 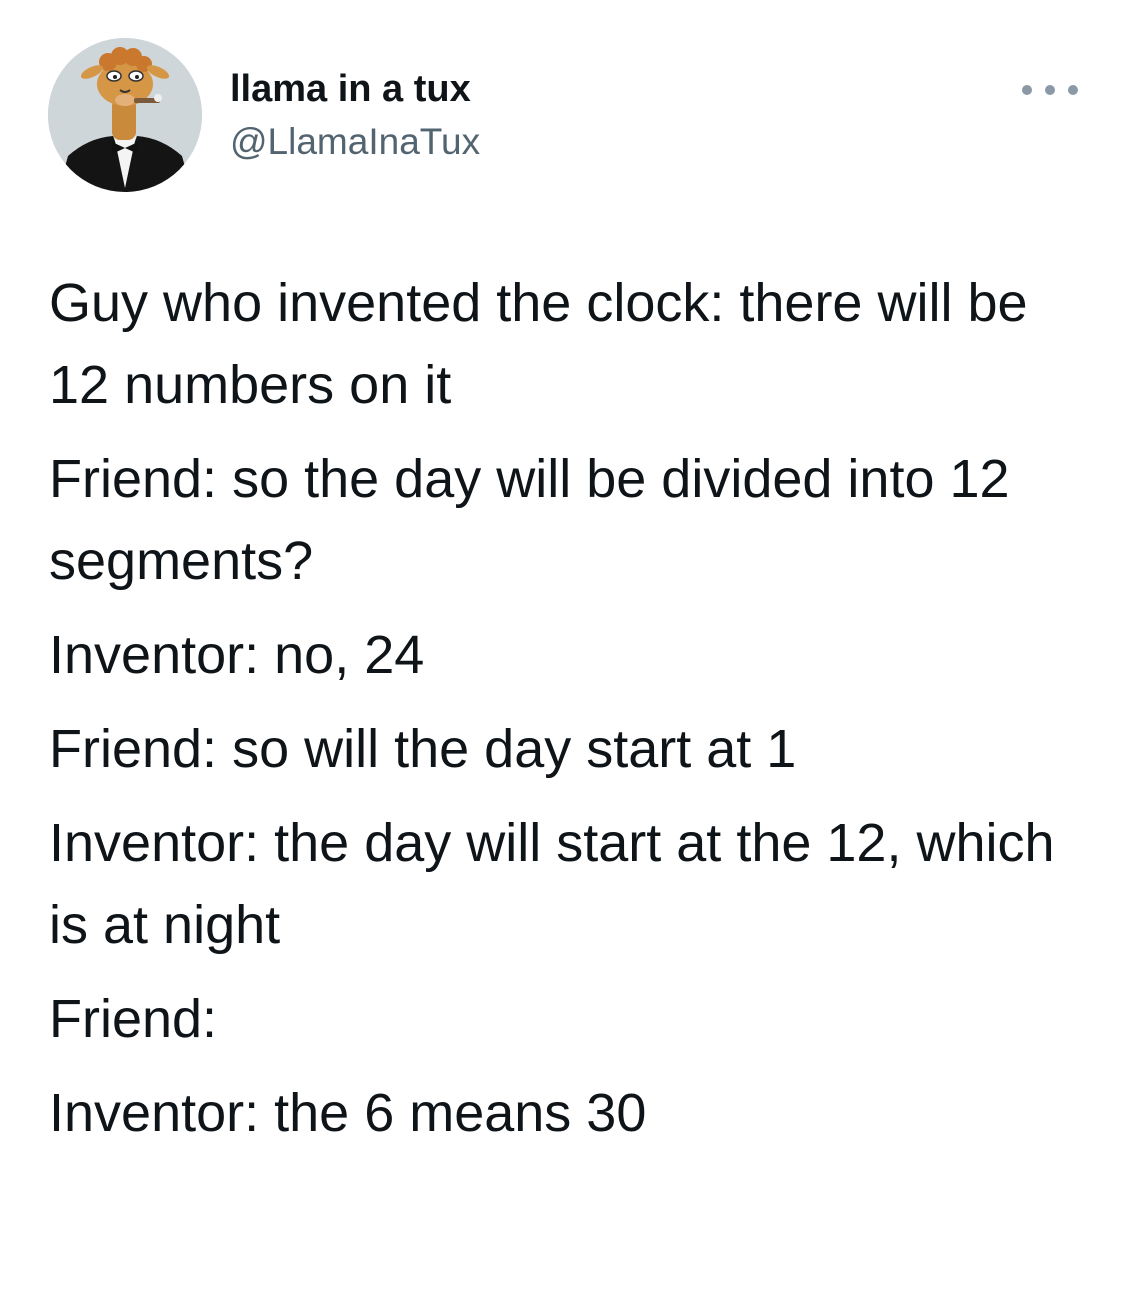 What do you see at coordinates (355, 115) in the screenshot?
I see `author-names: llama in a tux @LlamaInaTux` at bounding box center [355, 115].